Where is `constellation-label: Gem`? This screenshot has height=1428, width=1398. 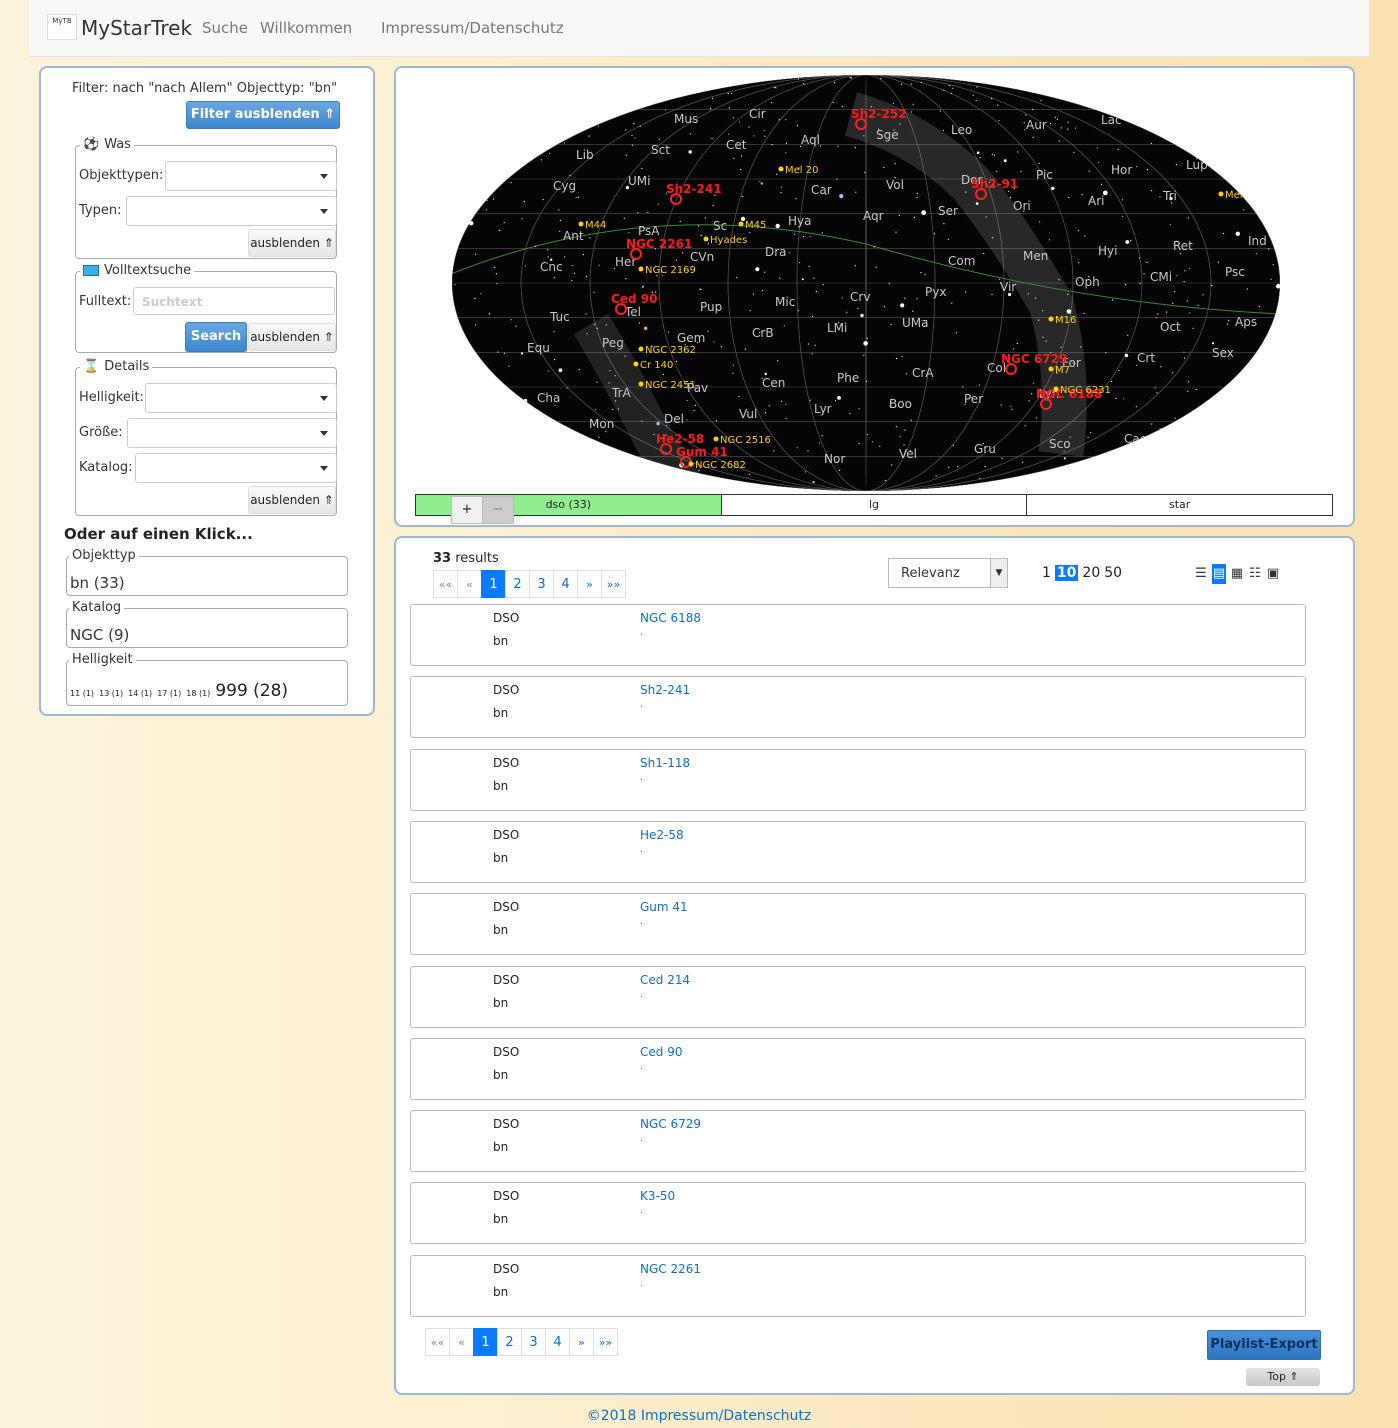
constellation-label: Gem is located at coordinates (691, 338).